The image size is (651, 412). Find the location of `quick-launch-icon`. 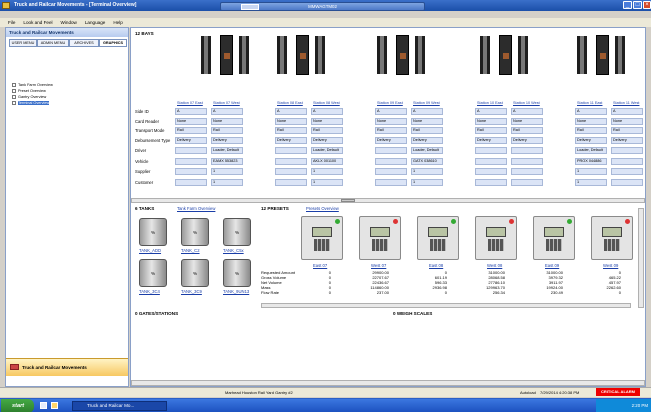

quick-launch-icon is located at coordinates (43, 405).